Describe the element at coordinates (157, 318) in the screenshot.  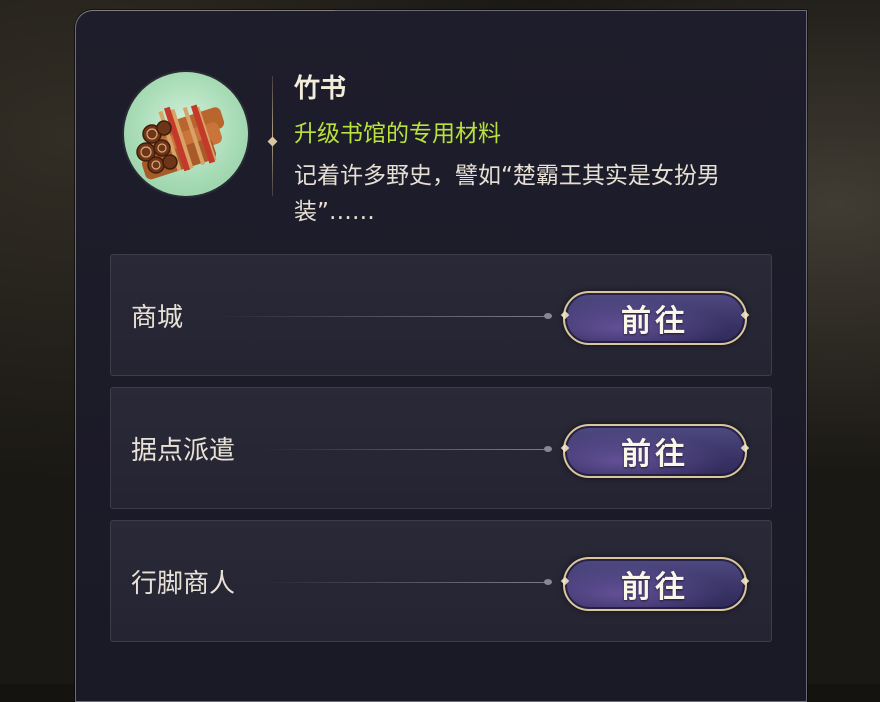
I see `source-label: 商城` at that location.